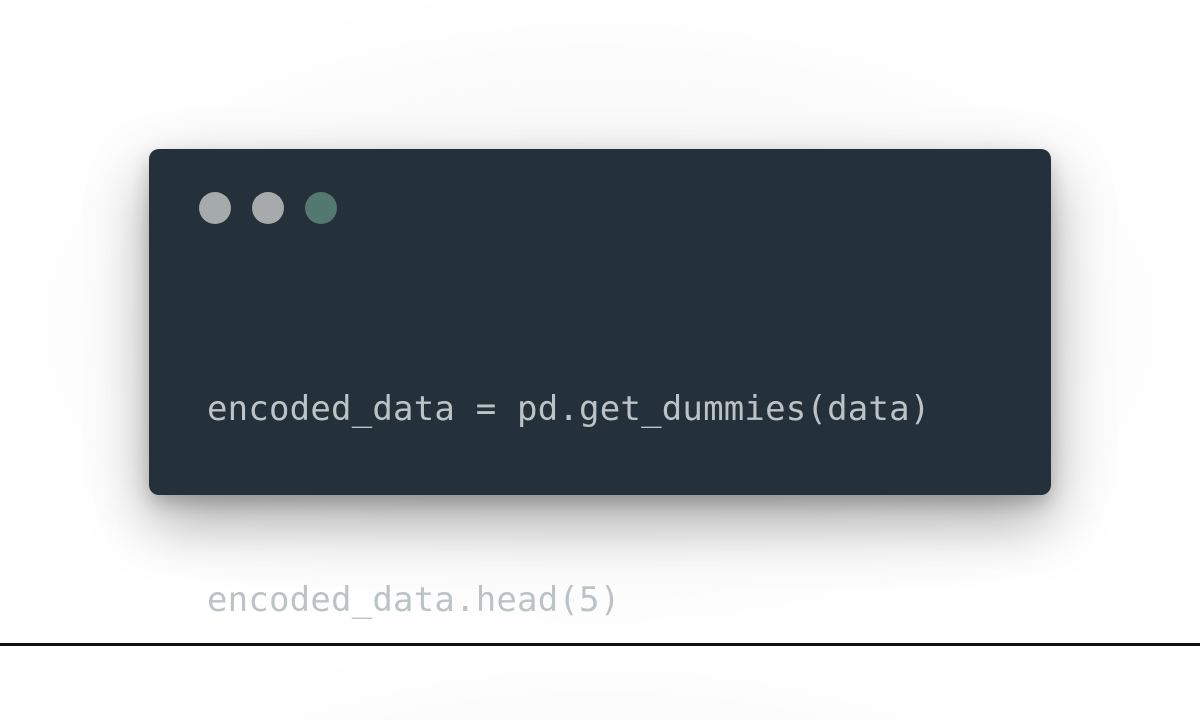 This screenshot has height=720, width=1200. I want to click on code-line: encoded_data = pd.get_dummies(data), so click(569, 409).